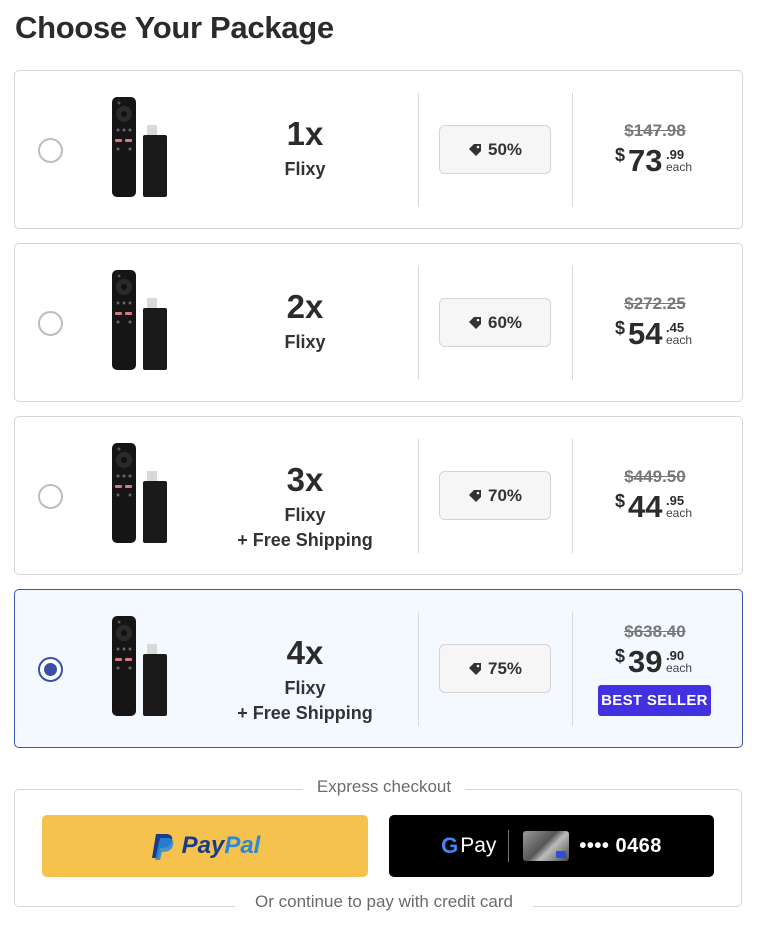 This screenshot has width=768, height=929. Describe the element at coordinates (505, 495) in the screenshot. I see `discount-percent: 70%` at that location.